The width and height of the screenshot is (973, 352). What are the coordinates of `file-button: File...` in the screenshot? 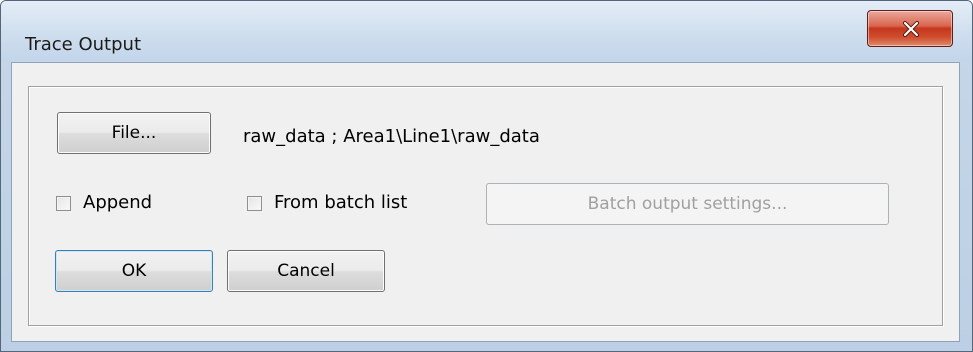 It's located at (134, 133).